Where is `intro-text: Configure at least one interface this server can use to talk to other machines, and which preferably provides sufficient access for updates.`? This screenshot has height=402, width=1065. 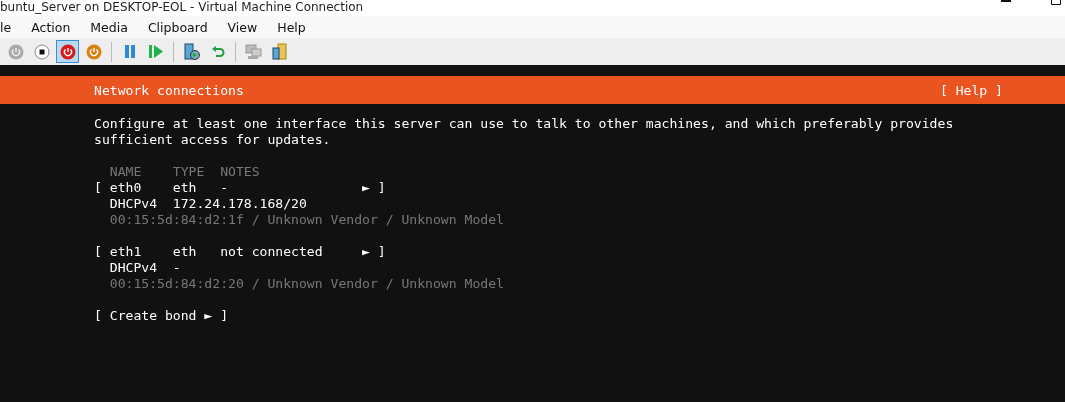 intro-text: Configure at least one interface this server can use to talk to other machines, and which preferably provides sufficient access for updates. is located at coordinates (524, 132).